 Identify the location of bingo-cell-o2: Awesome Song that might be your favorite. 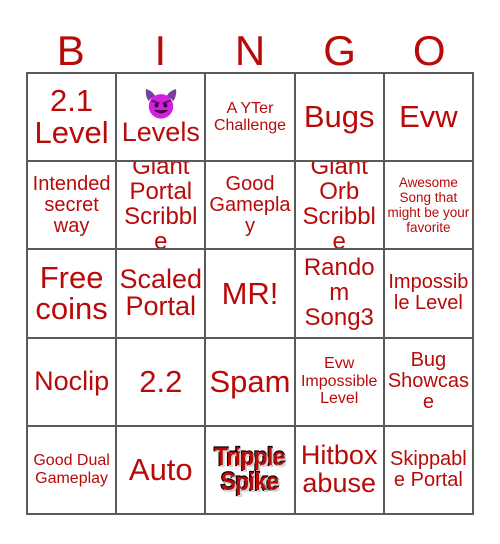
(429, 206).